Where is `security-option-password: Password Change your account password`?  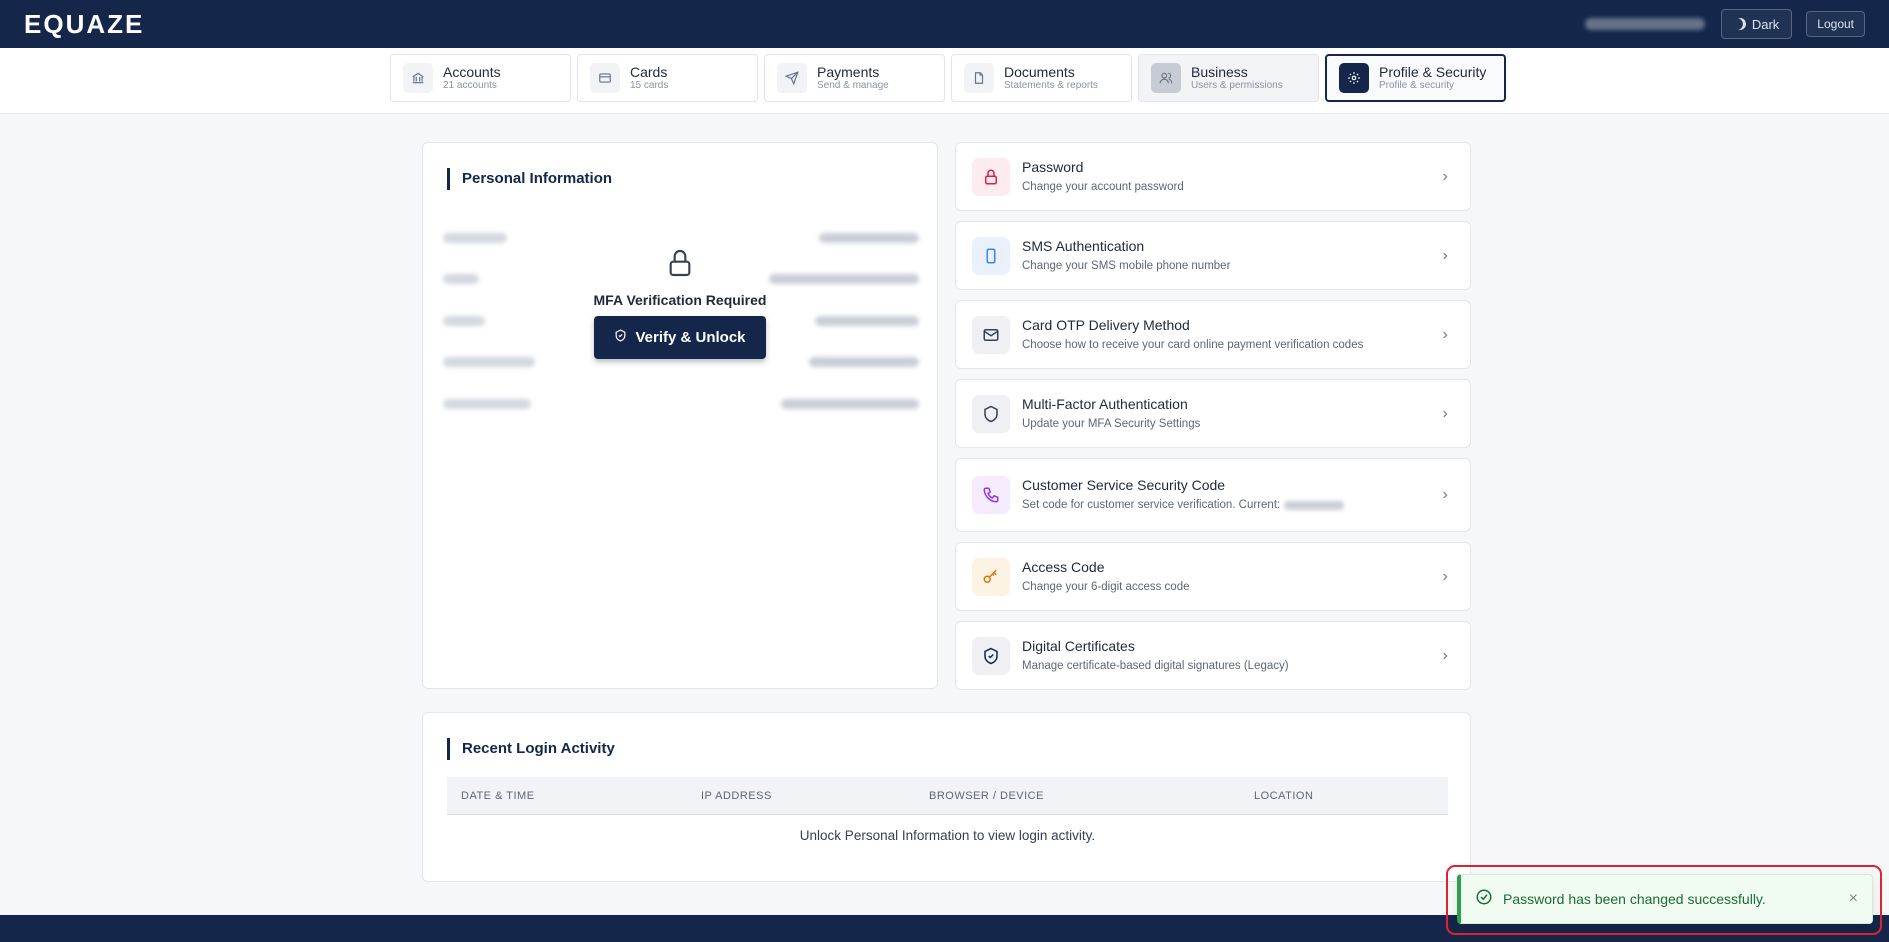 security-option-password: Password Change your account password is located at coordinates (1213, 176).